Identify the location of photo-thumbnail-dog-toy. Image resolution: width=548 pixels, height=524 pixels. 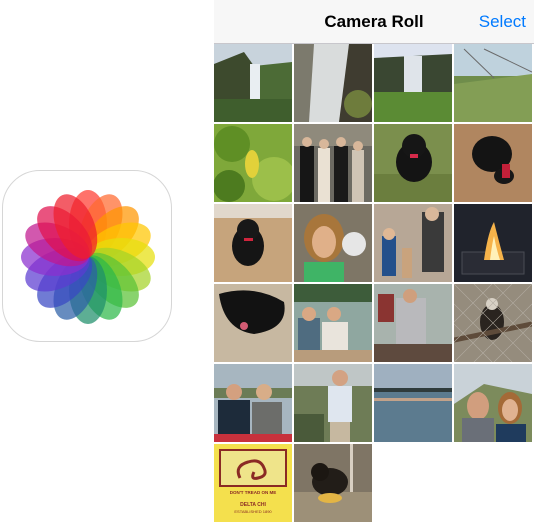
(333, 483).